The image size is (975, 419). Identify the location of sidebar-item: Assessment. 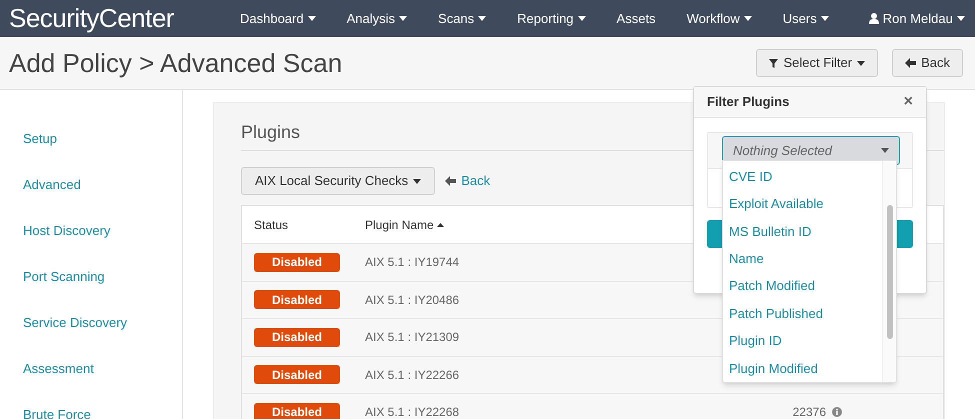
(102, 368).